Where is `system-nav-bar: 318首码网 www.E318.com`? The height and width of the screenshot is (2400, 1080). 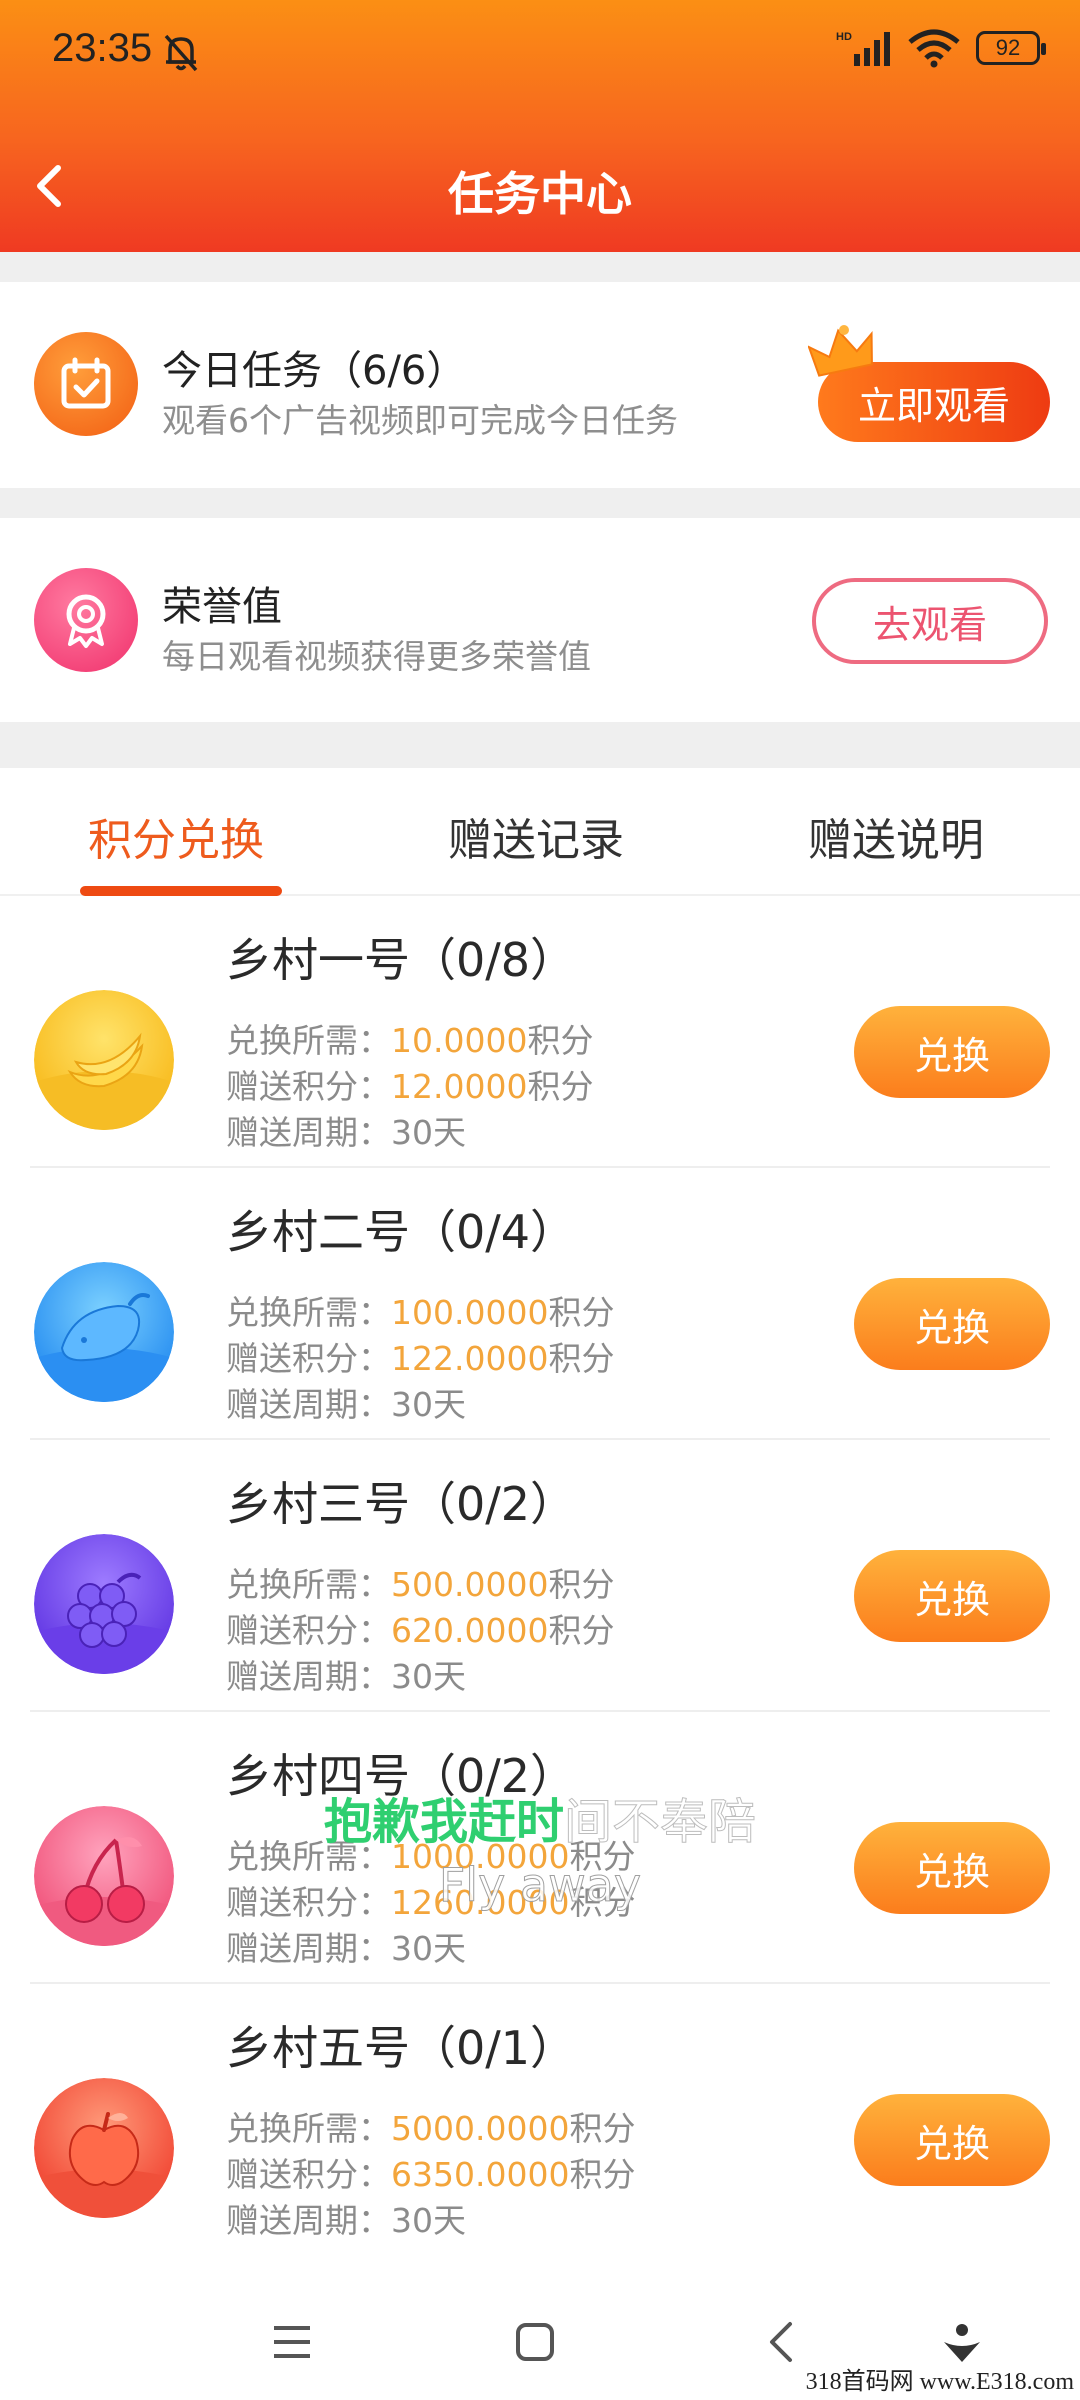 system-nav-bar: 318首码网 www.E318.com is located at coordinates (540, 2342).